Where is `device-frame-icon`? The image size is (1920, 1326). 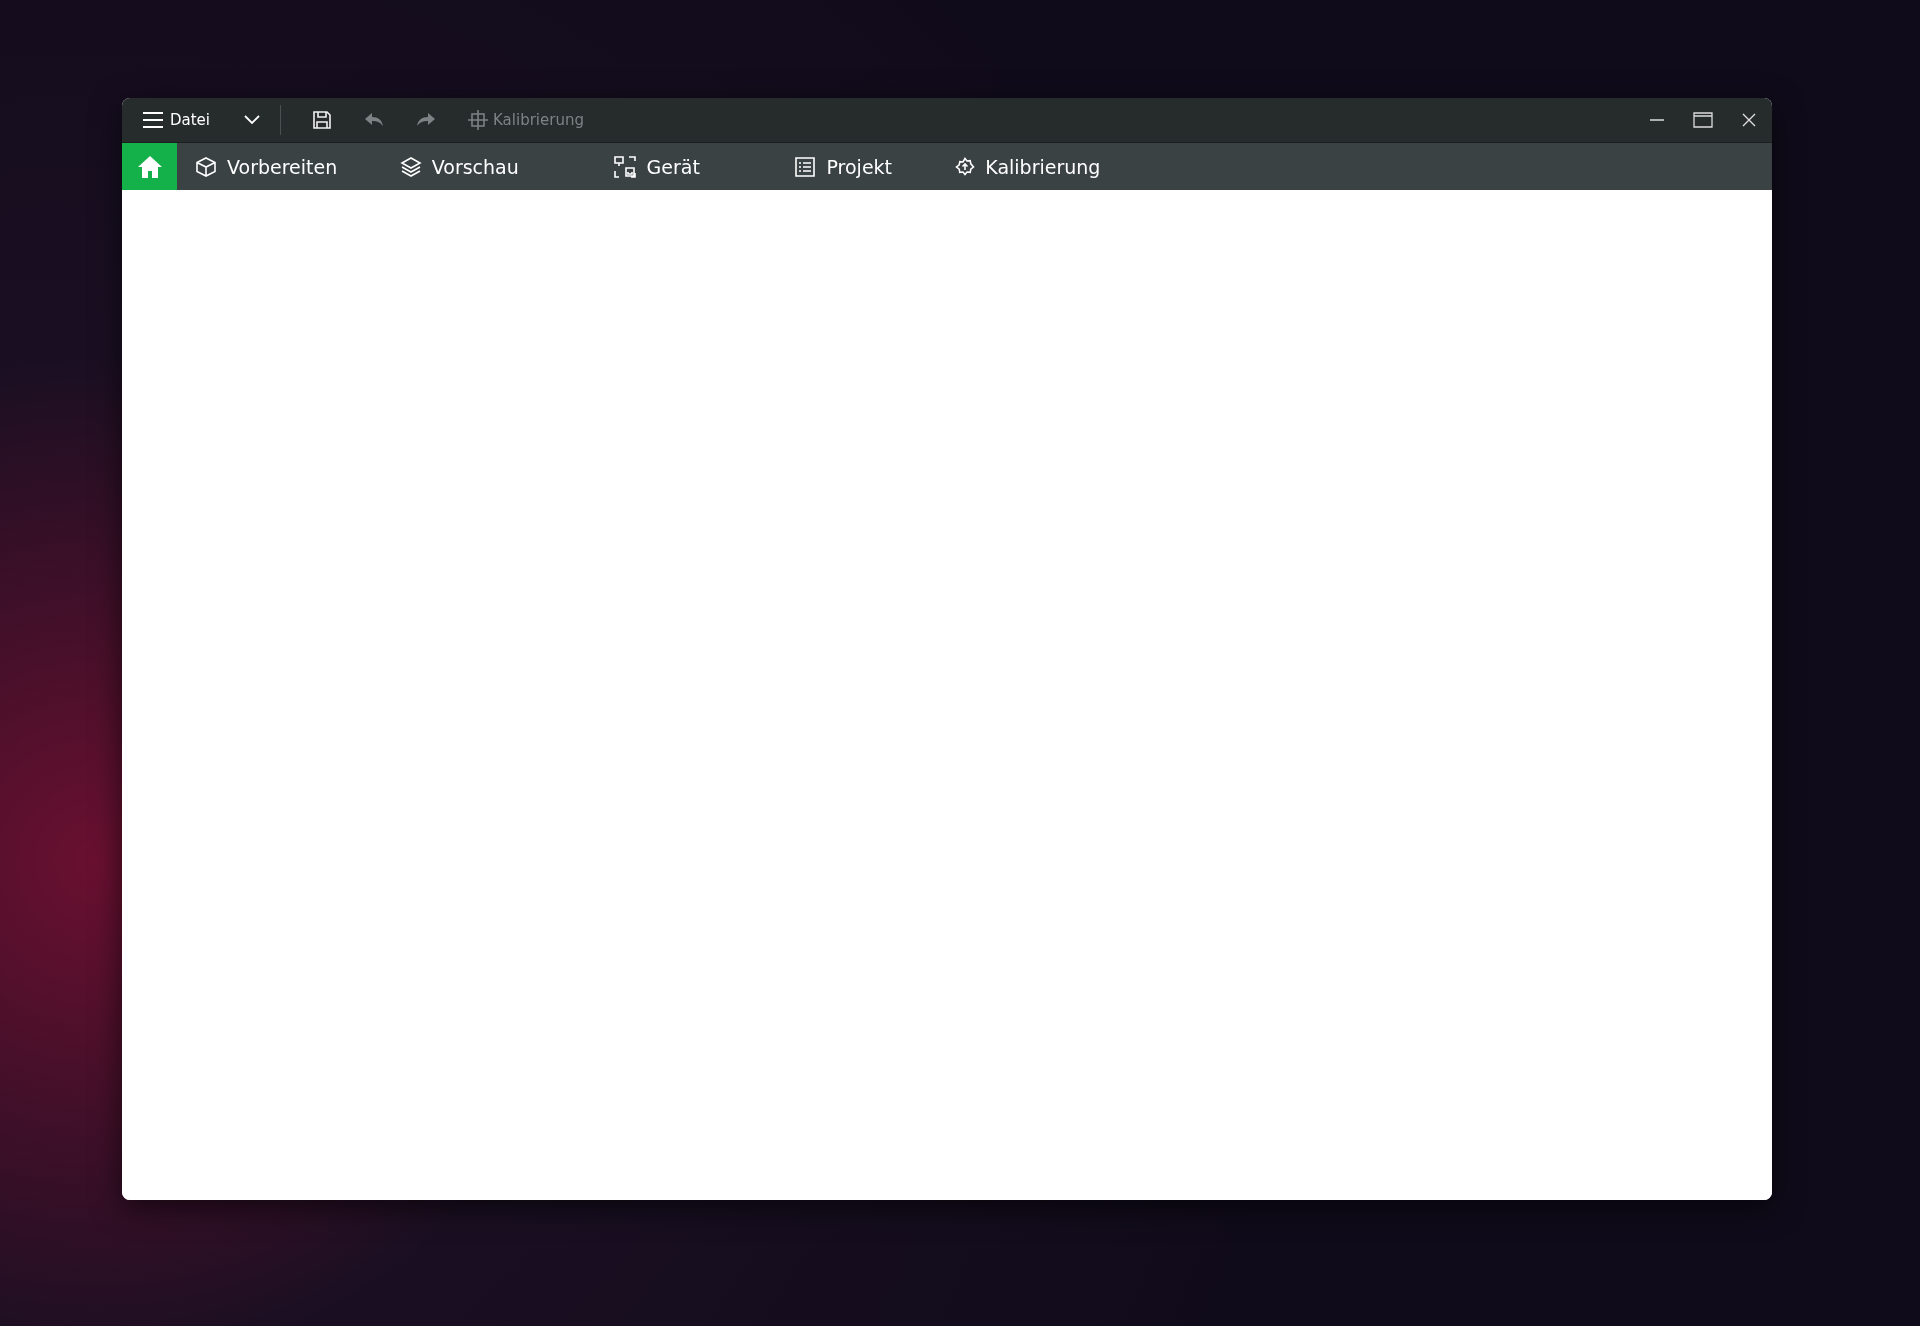
device-frame-icon is located at coordinates (624, 166).